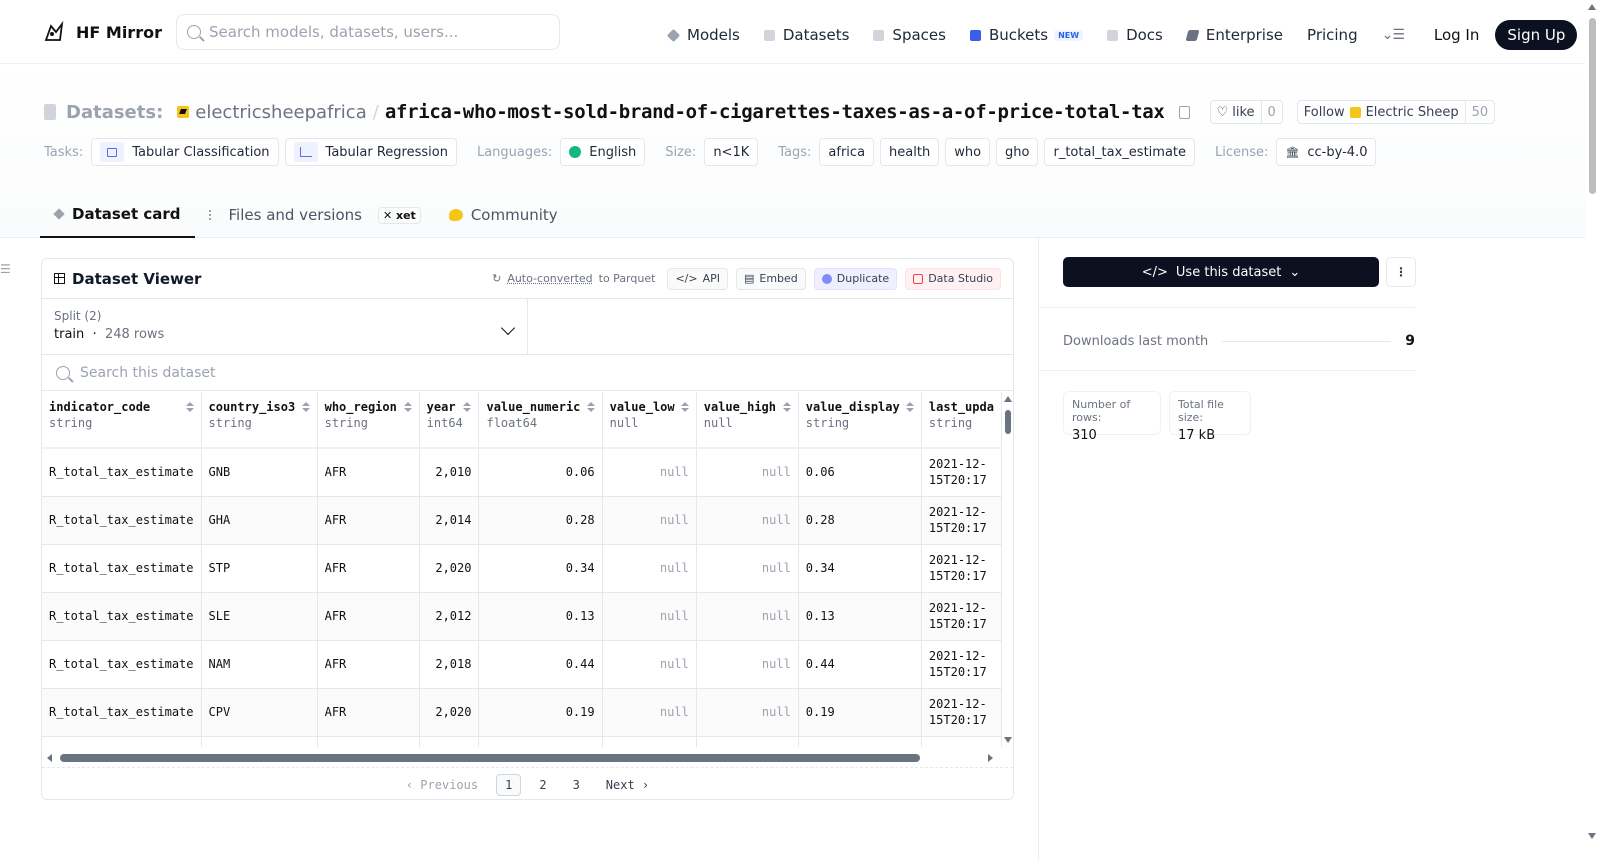 This screenshot has width=1600, height=861. What do you see at coordinates (806, 35) in the screenshot?
I see `nav-datasets: Datasets` at bounding box center [806, 35].